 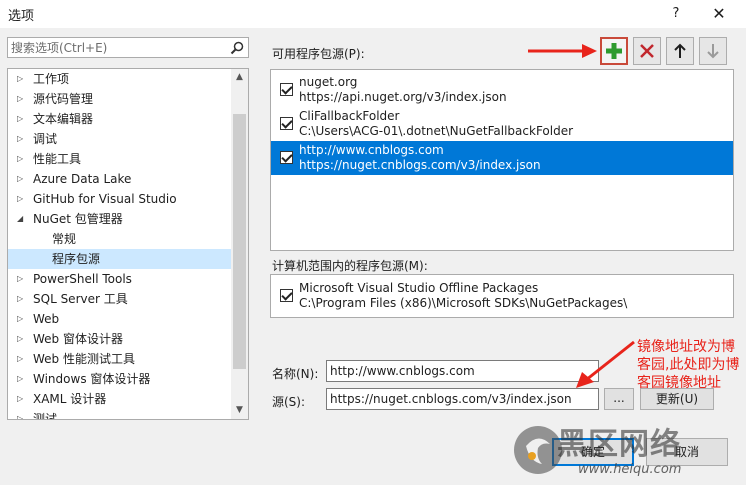 What do you see at coordinates (619, 444) in the screenshot?
I see `watermark-title: 黑区网络` at bounding box center [619, 444].